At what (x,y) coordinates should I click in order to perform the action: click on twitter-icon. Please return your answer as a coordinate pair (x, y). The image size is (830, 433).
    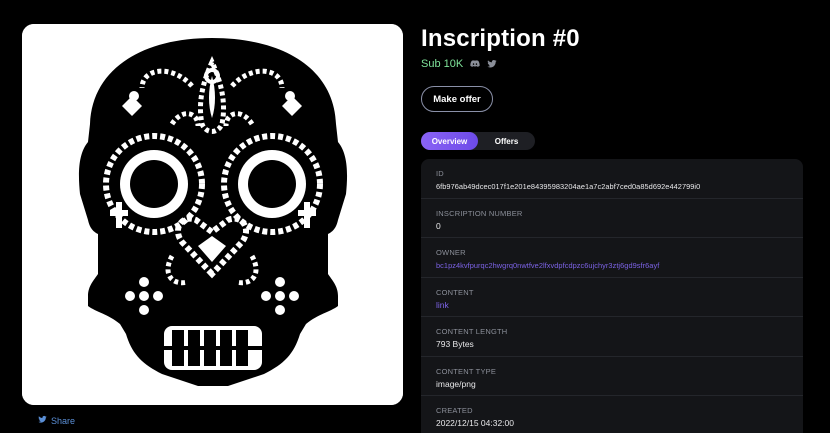
    Looking at the image, I should click on (492, 64).